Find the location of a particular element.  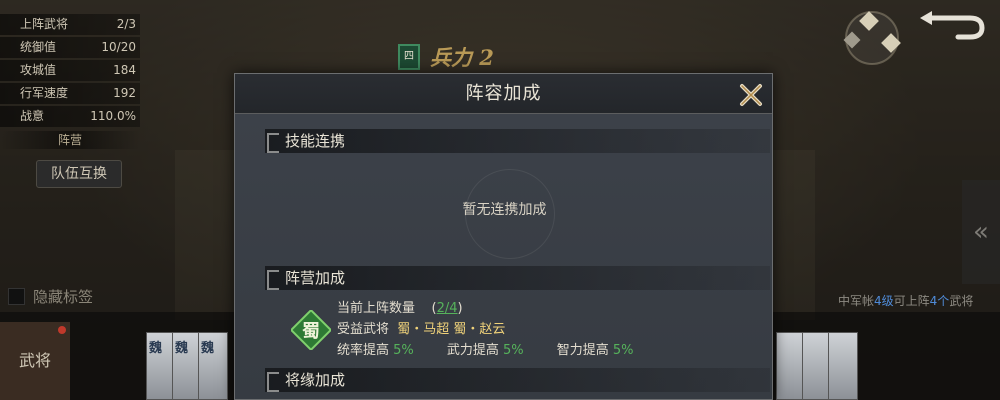

stat-value: 110.0% is located at coordinates (113, 116).